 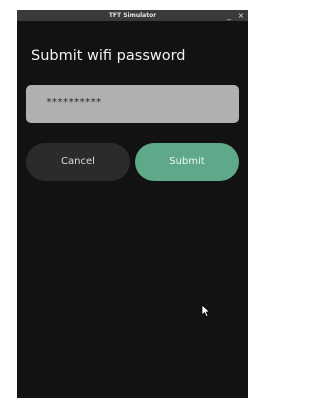 I want to click on minimize-button: _, so click(x=229, y=15).